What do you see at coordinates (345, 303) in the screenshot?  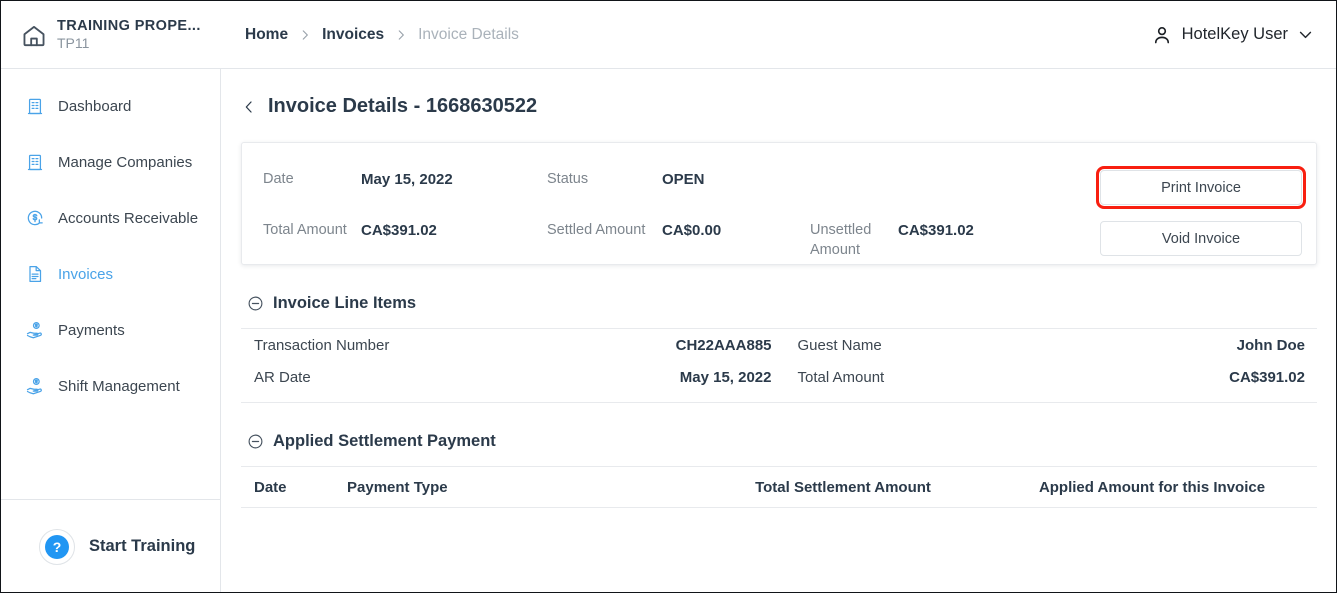 I see `section-title: Invoice Line Items` at bounding box center [345, 303].